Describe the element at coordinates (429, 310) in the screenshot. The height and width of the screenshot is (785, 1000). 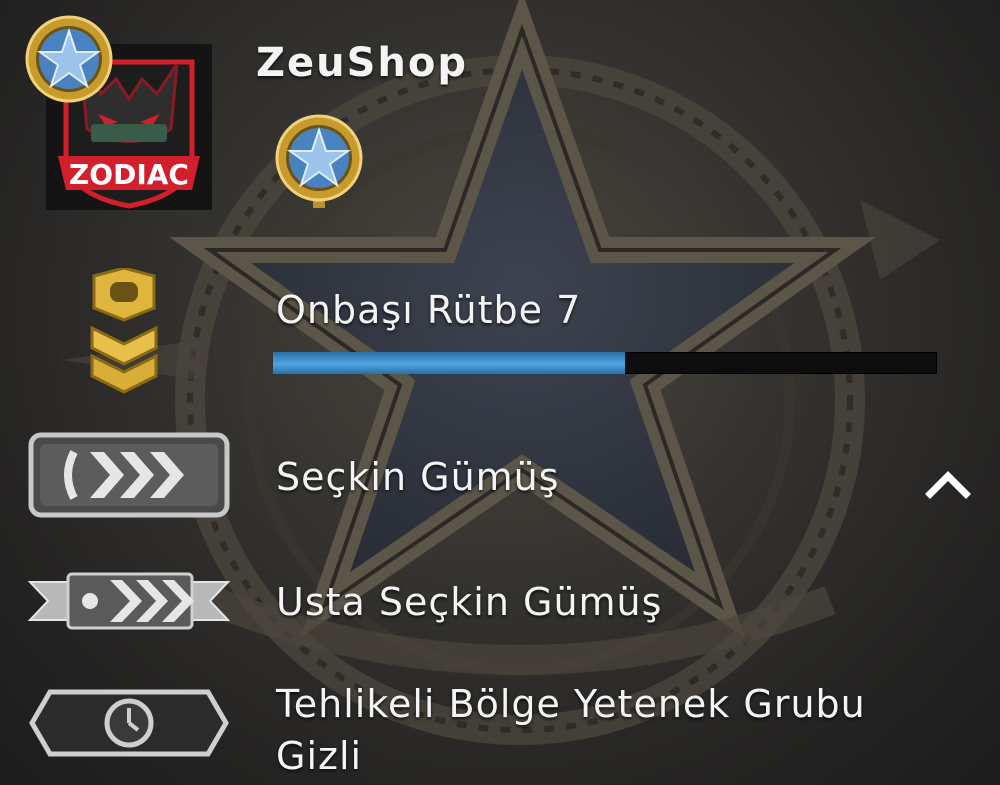
I see `profile-rank-title: Onbaşı Rütbe 7` at that location.